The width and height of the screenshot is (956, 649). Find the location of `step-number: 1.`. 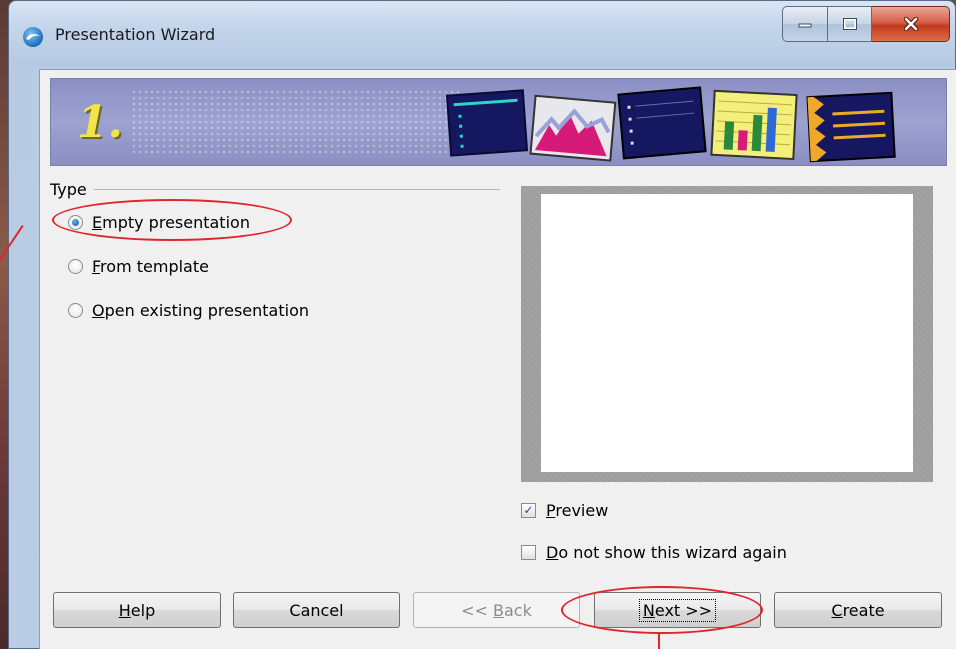

step-number: 1. is located at coordinates (100, 122).